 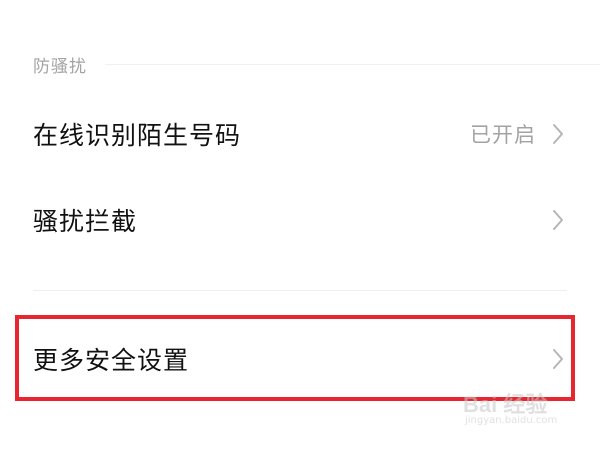 I want to click on section-header: 防骚扰, so click(x=60, y=64).